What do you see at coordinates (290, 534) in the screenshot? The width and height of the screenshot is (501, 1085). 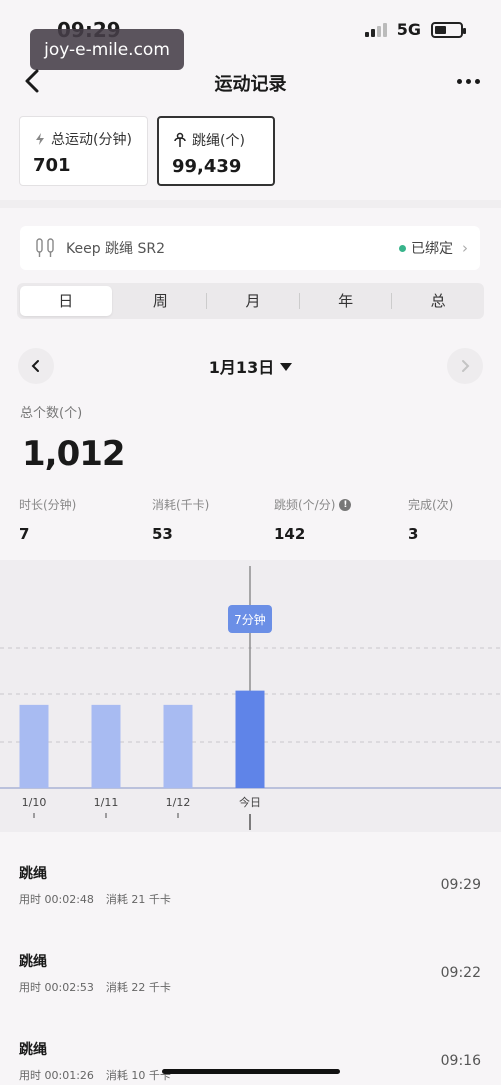 I see `stat-value: 142` at bounding box center [290, 534].